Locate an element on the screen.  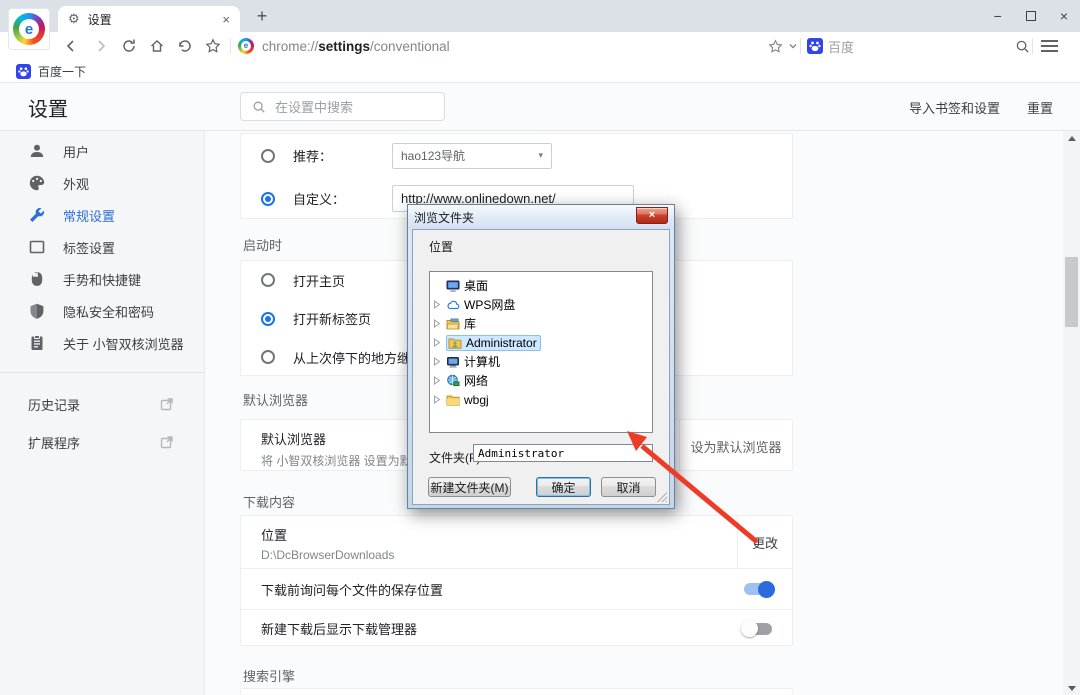
homepage-dropdown: hao123导航 ▾ is located at coordinates (472, 155).